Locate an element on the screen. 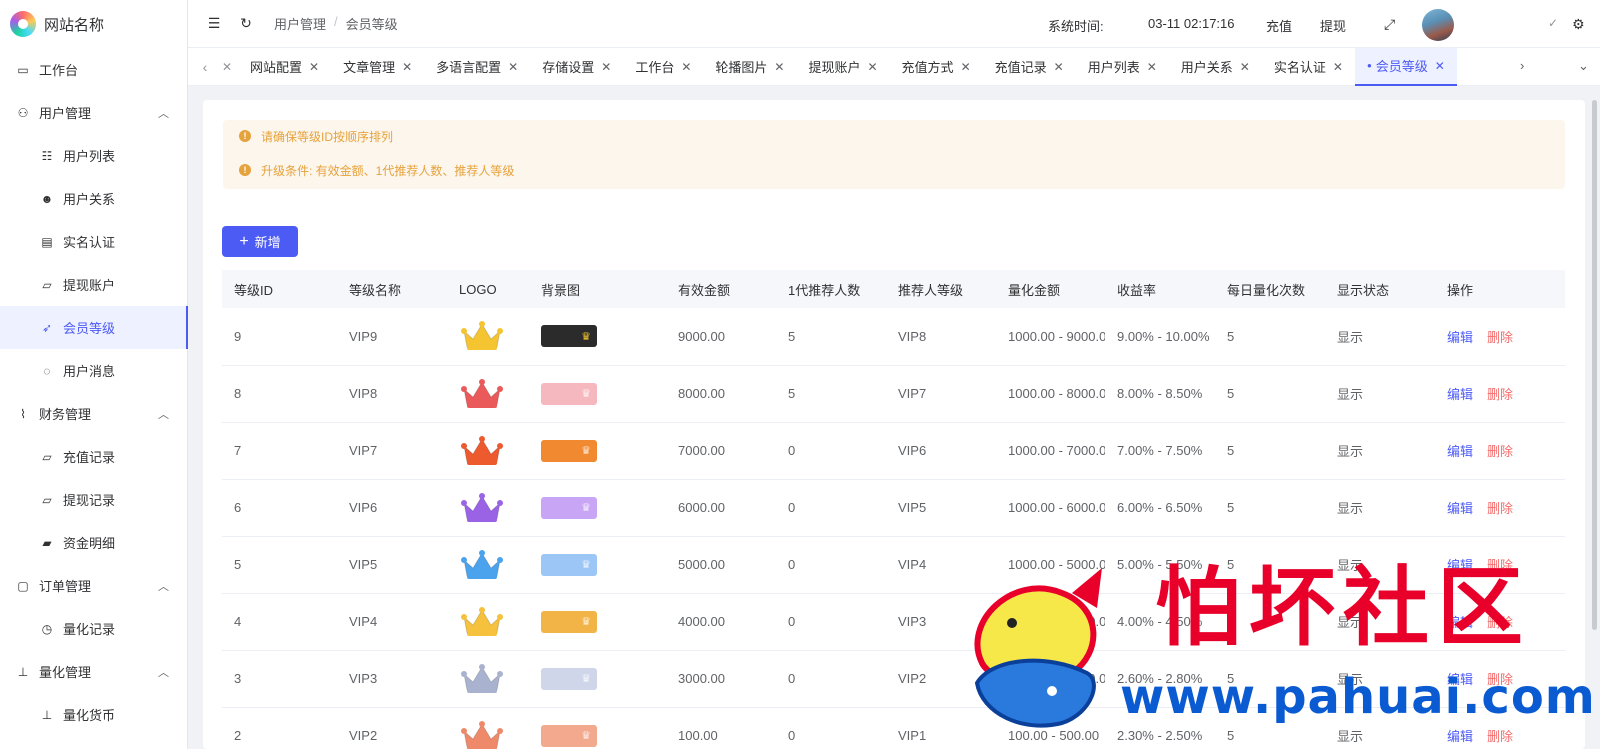 The height and width of the screenshot is (749, 1600). fullscreen-icon: ⤢ is located at coordinates (1389, 24).